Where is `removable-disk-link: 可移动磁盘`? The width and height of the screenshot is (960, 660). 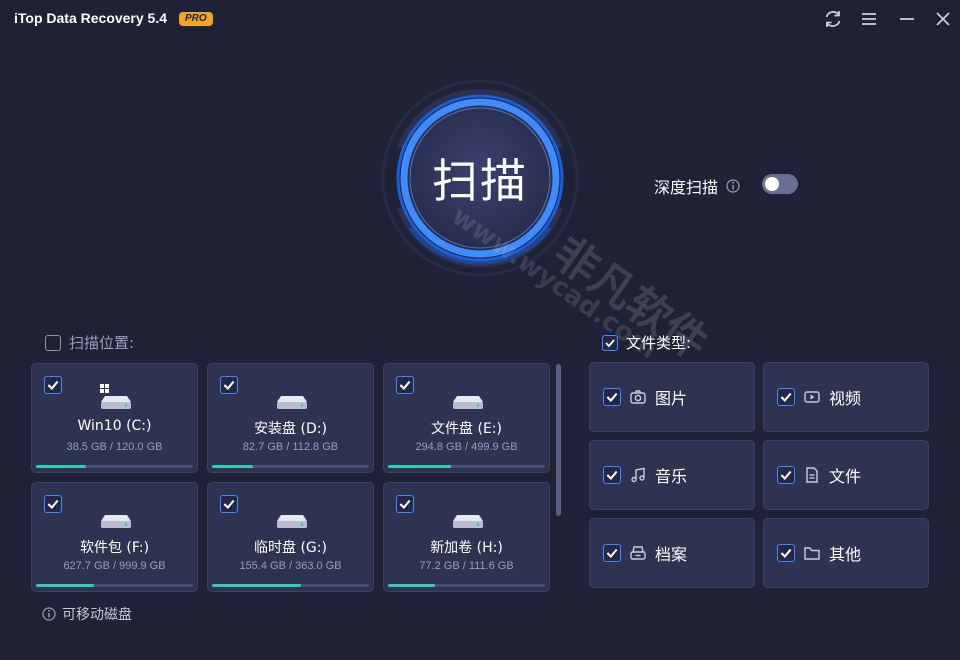 removable-disk-link: 可移动磁盘 is located at coordinates (87, 614).